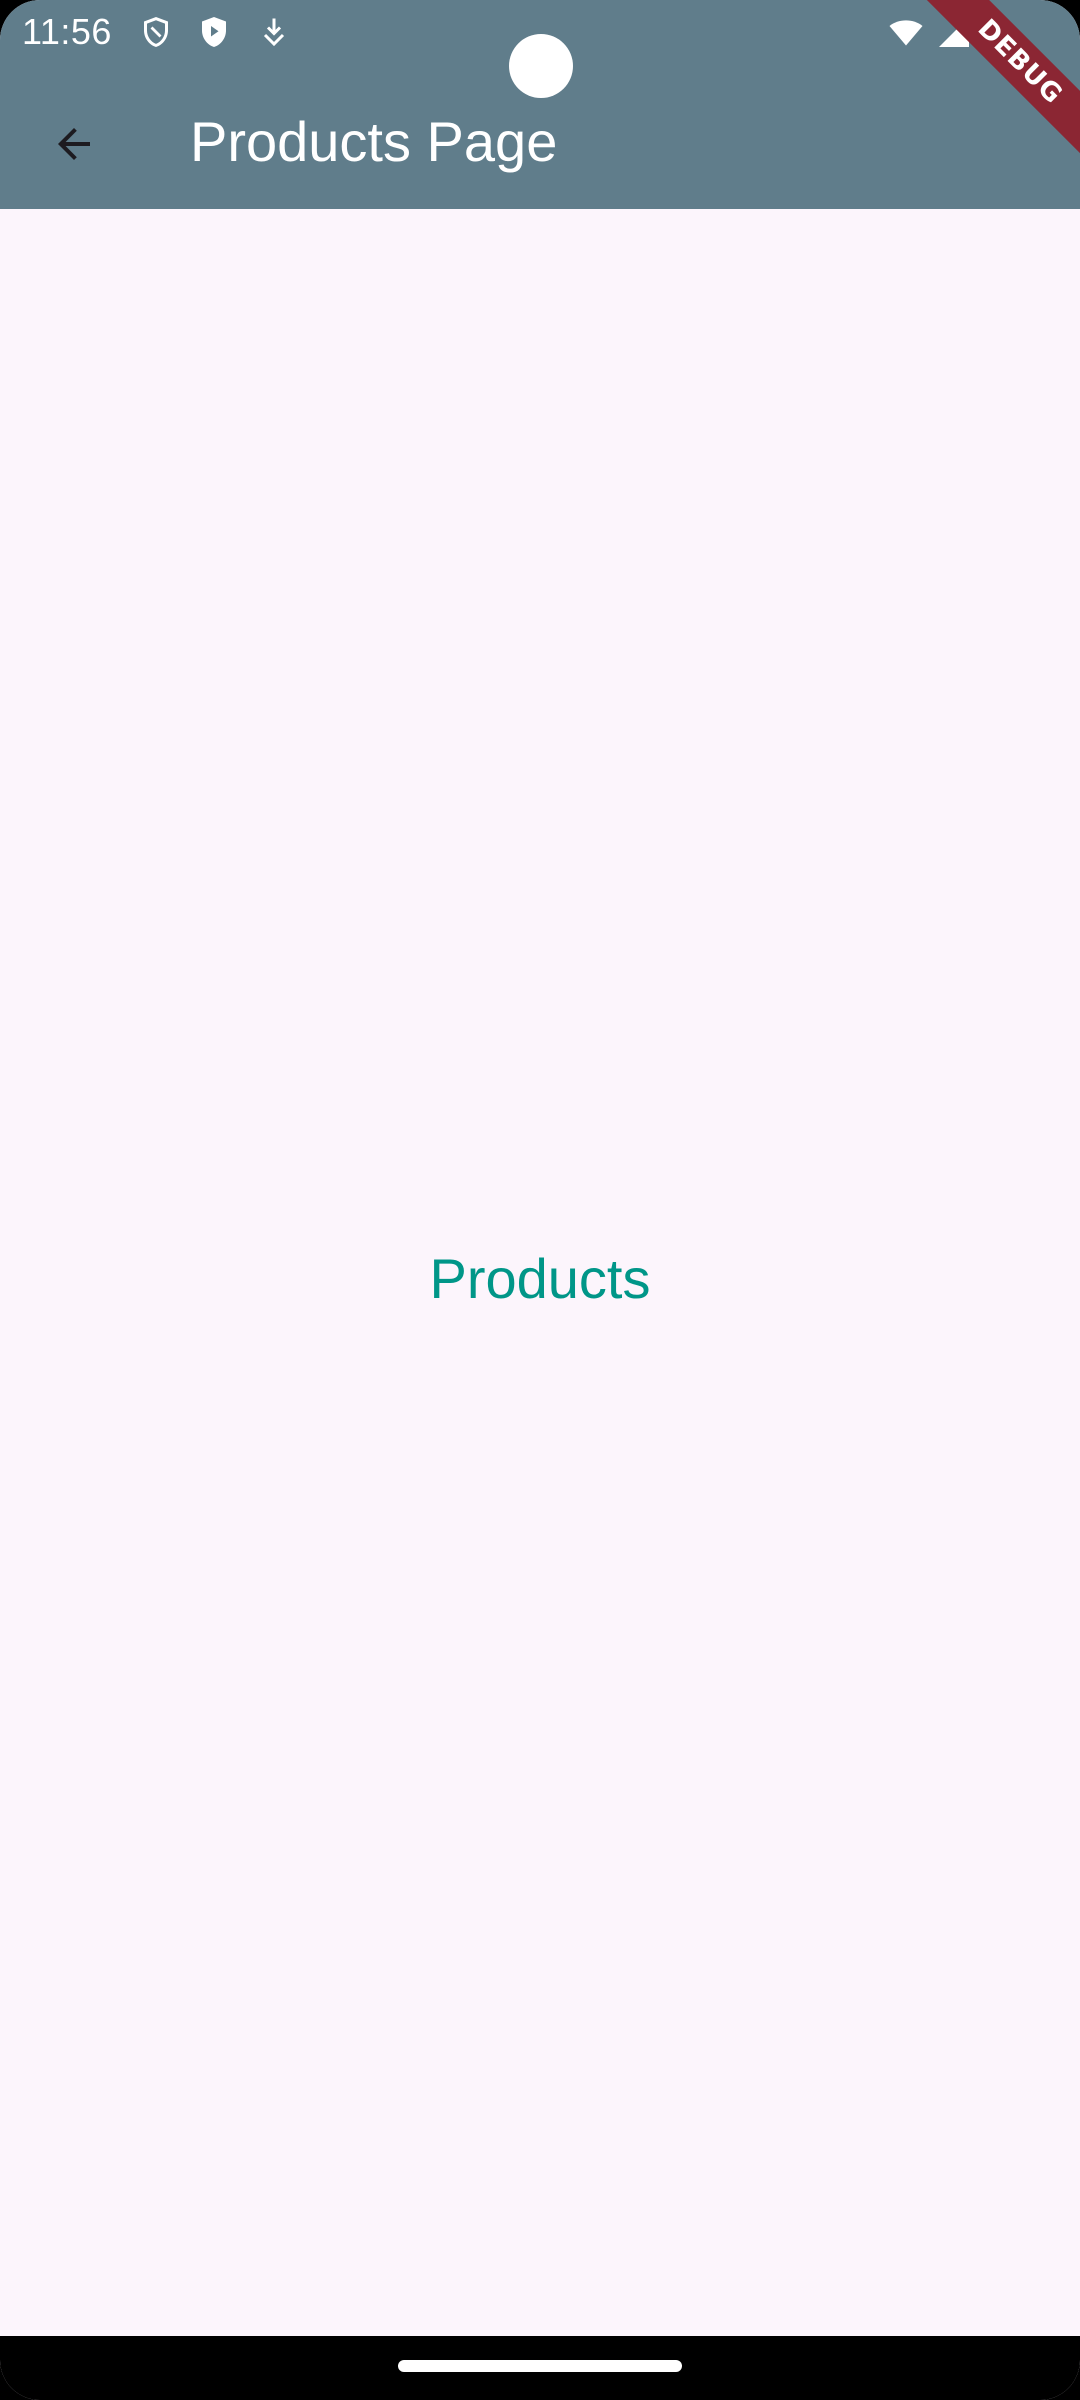 Image resolution: width=1080 pixels, height=2400 pixels. I want to click on header: 11:56 Products Page DEBUG, so click(540, 104).